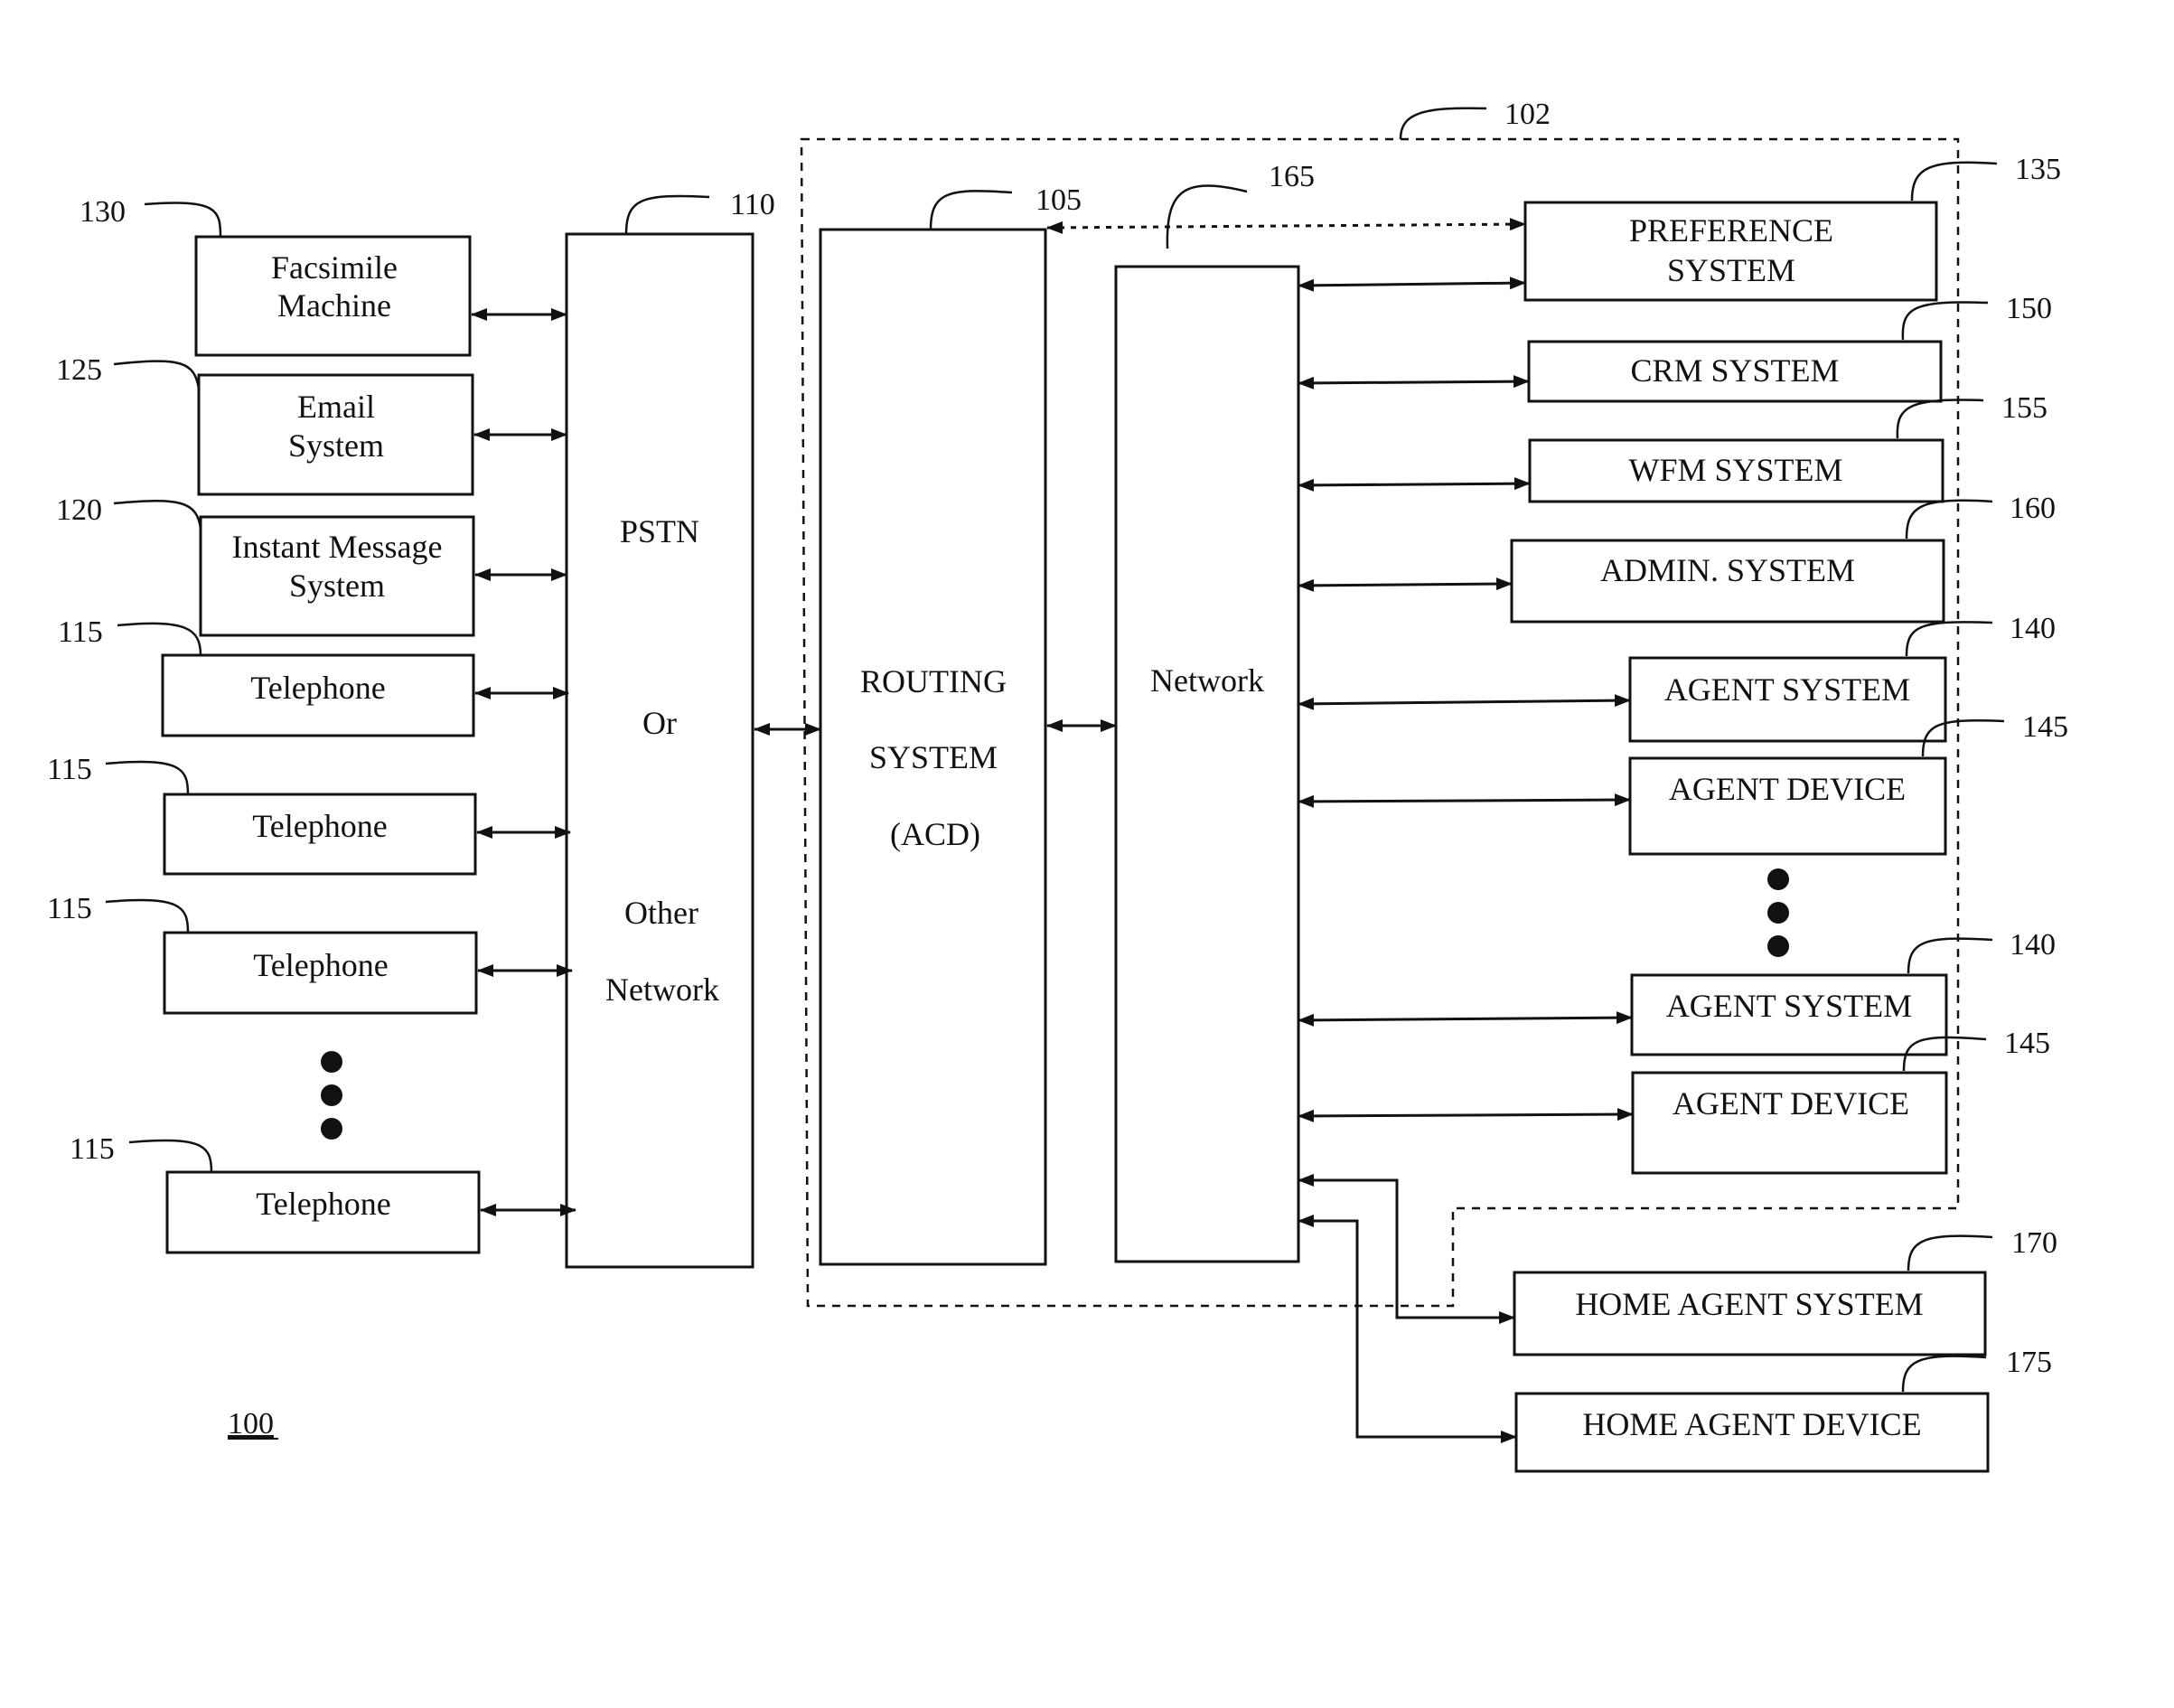  What do you see at coordinates (662, 989) in the screenshot?
I see `pstn-label-line4: Network` at bounding box center [662, 989].